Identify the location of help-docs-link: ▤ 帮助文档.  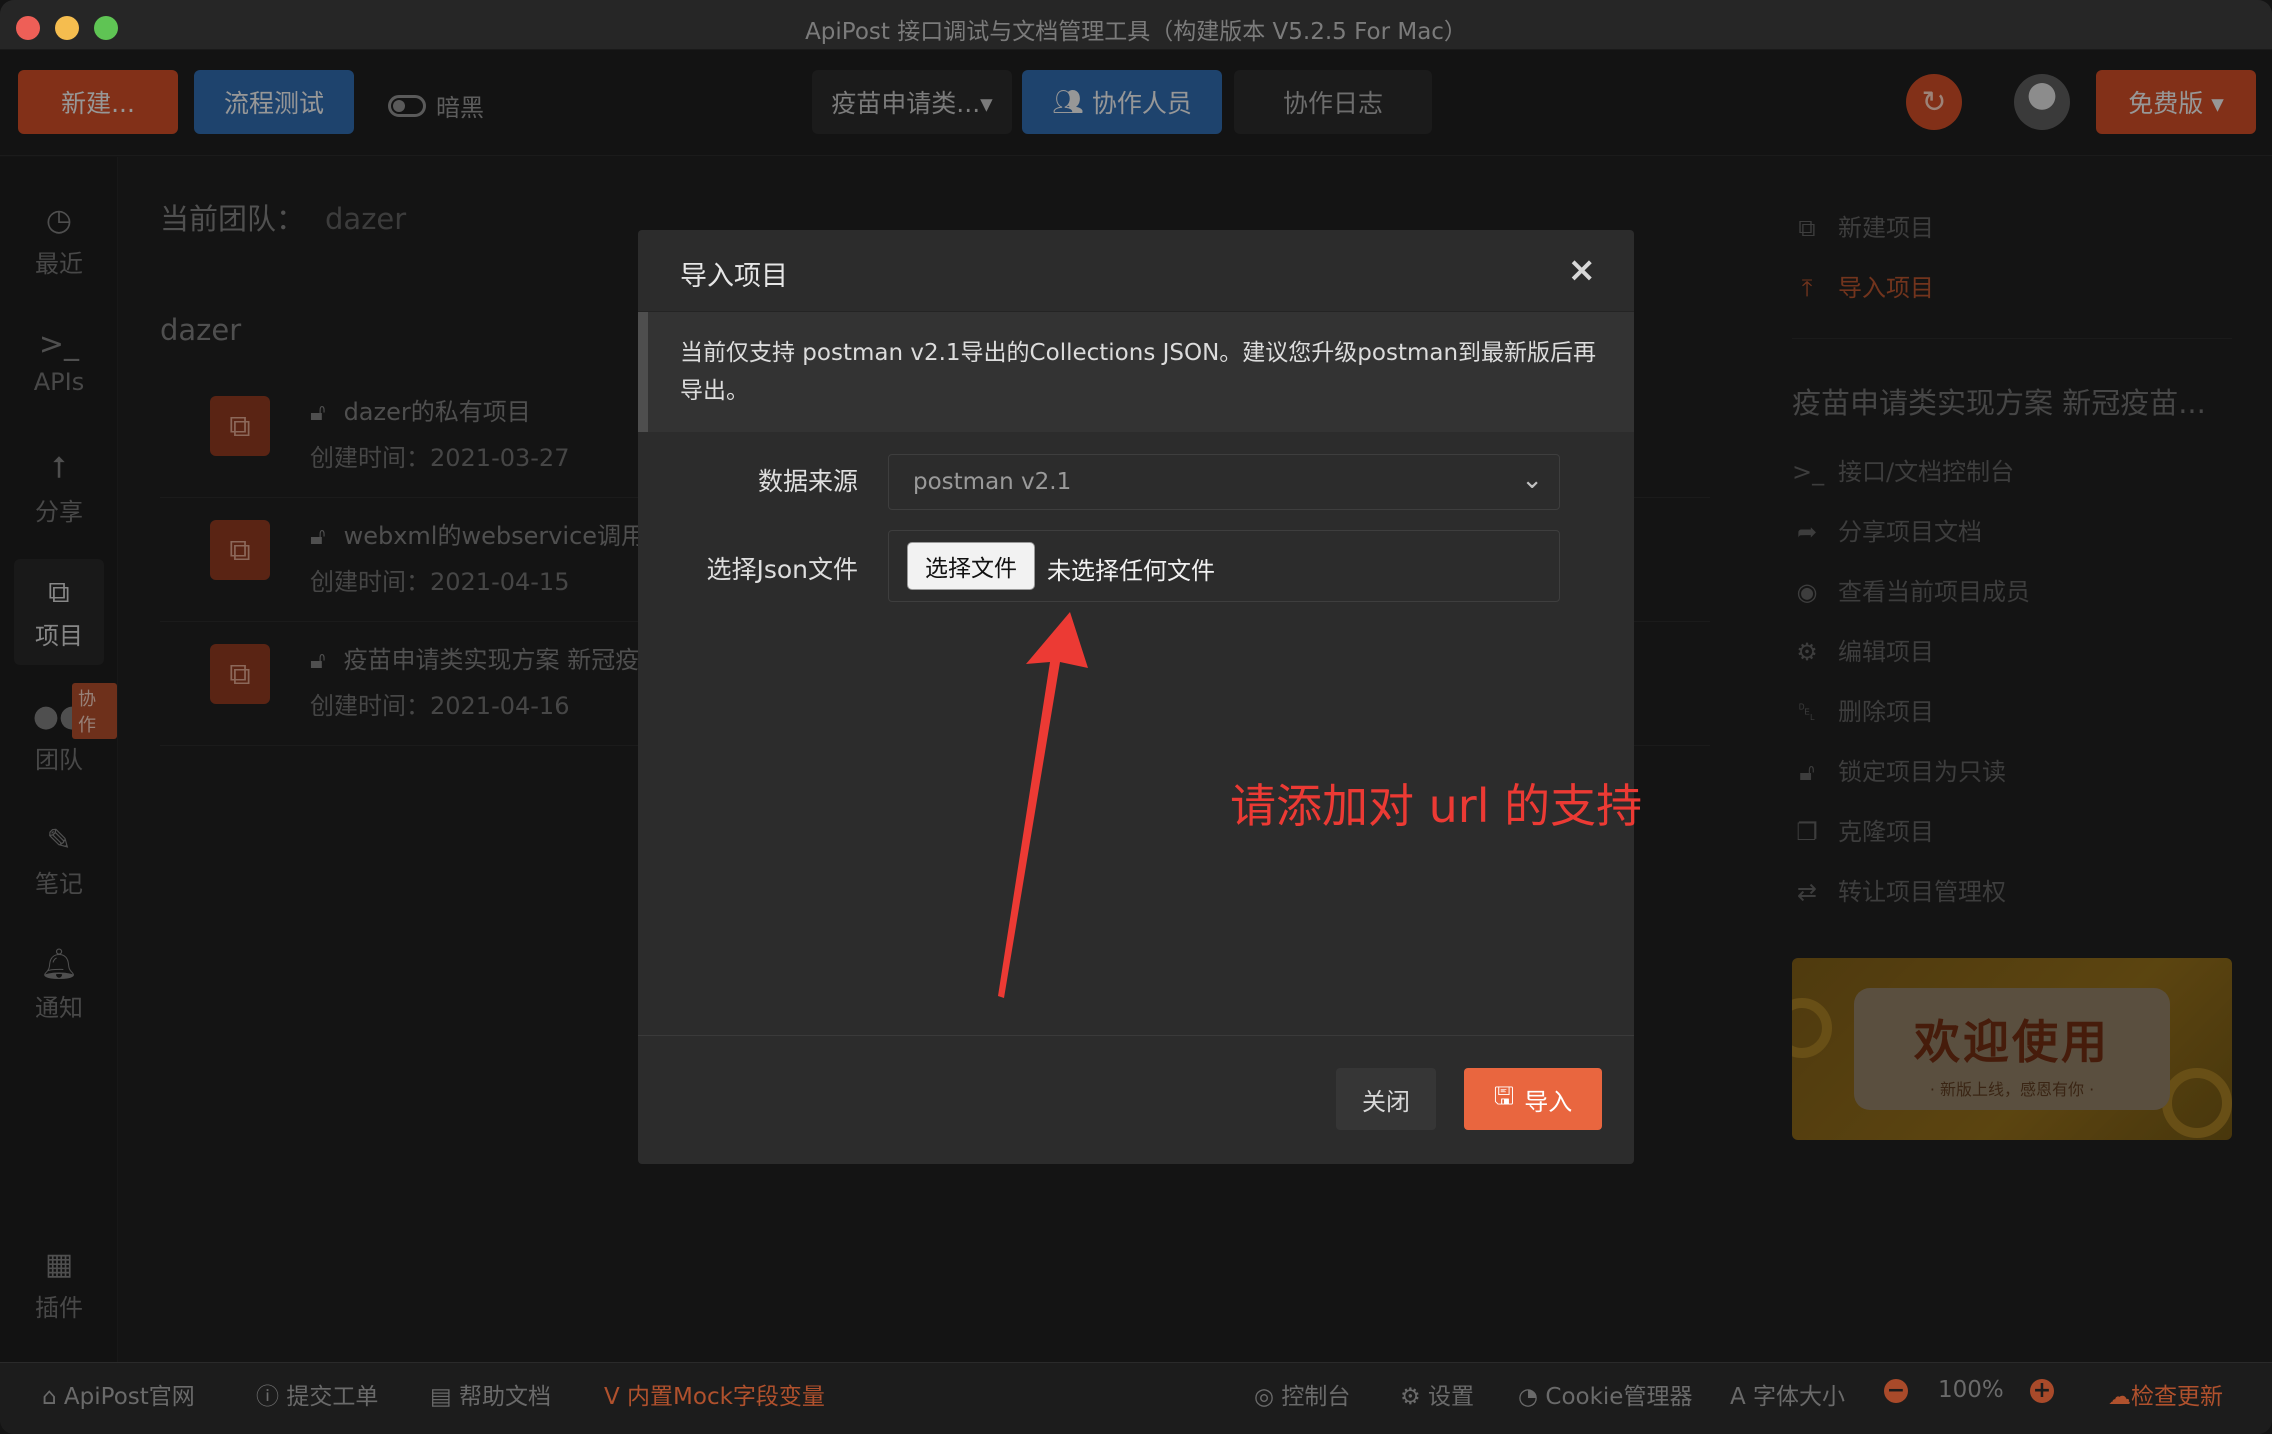
(490, 1394).